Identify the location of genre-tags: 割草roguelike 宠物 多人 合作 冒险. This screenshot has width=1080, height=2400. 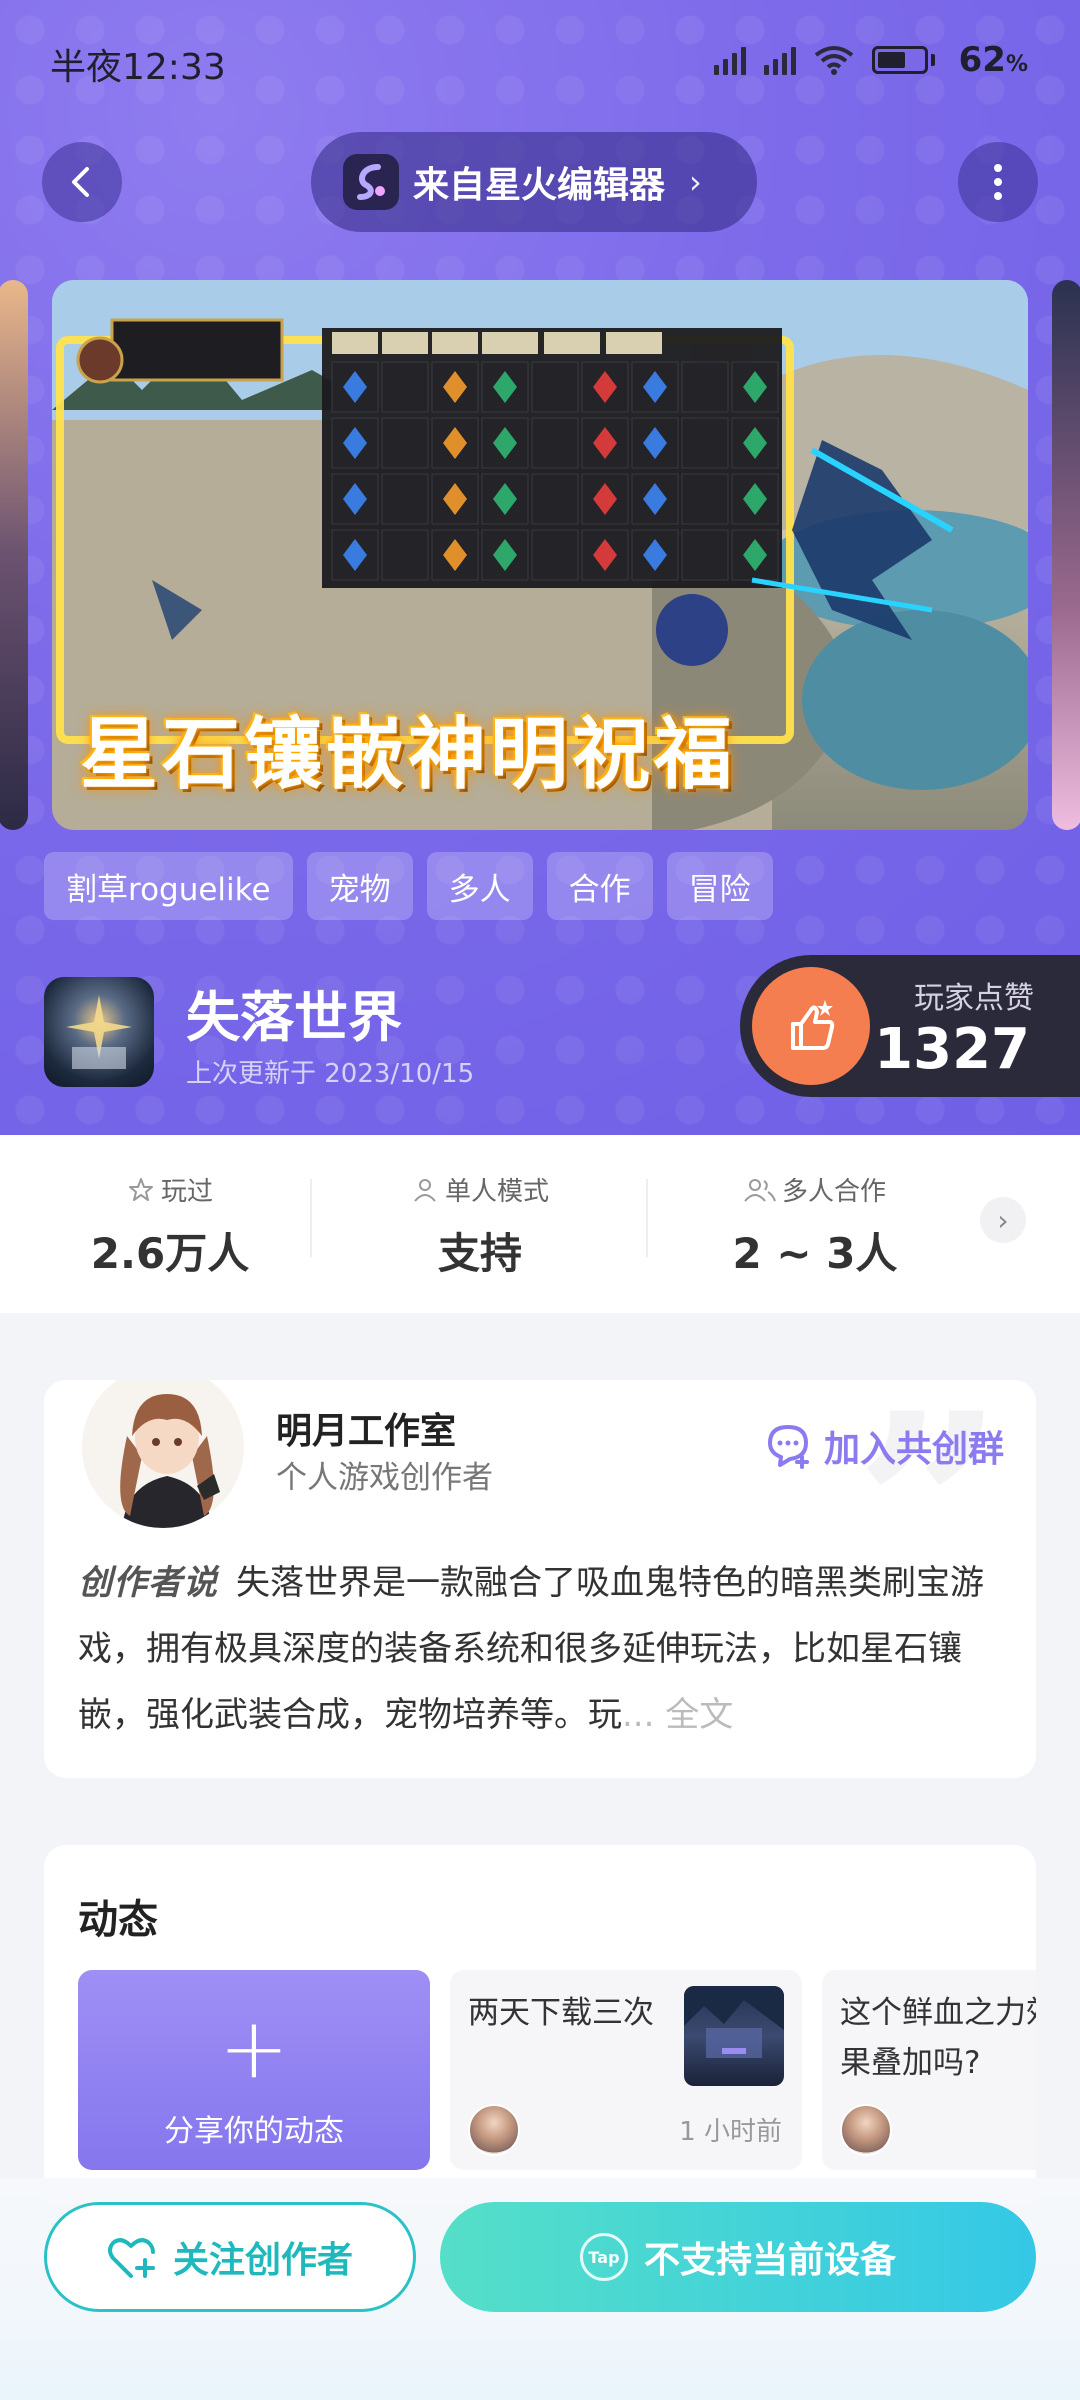
(408, 886).